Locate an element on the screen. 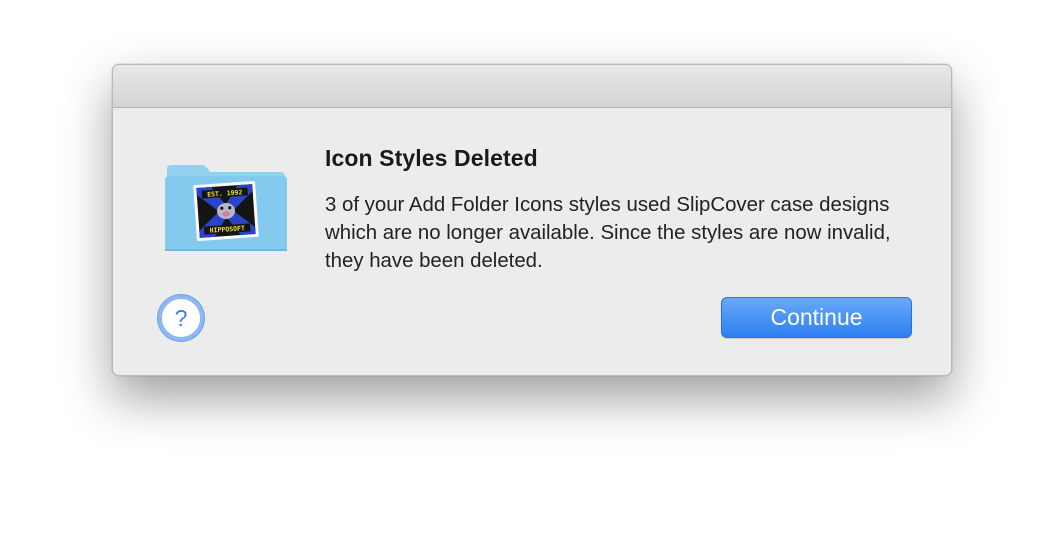 This screenshot has height=536, width=1064. folder-icon: EST. 1992 HIPPOSOFT is located at coordinates (226, 205).